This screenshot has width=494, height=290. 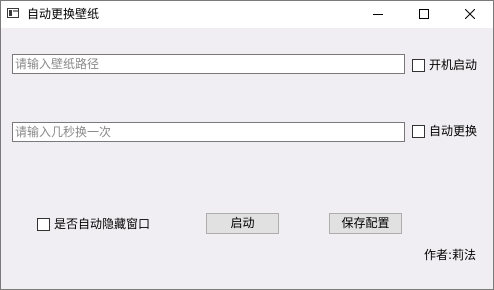 I want to click on startup-checkbox, so click(x=418, y=65).